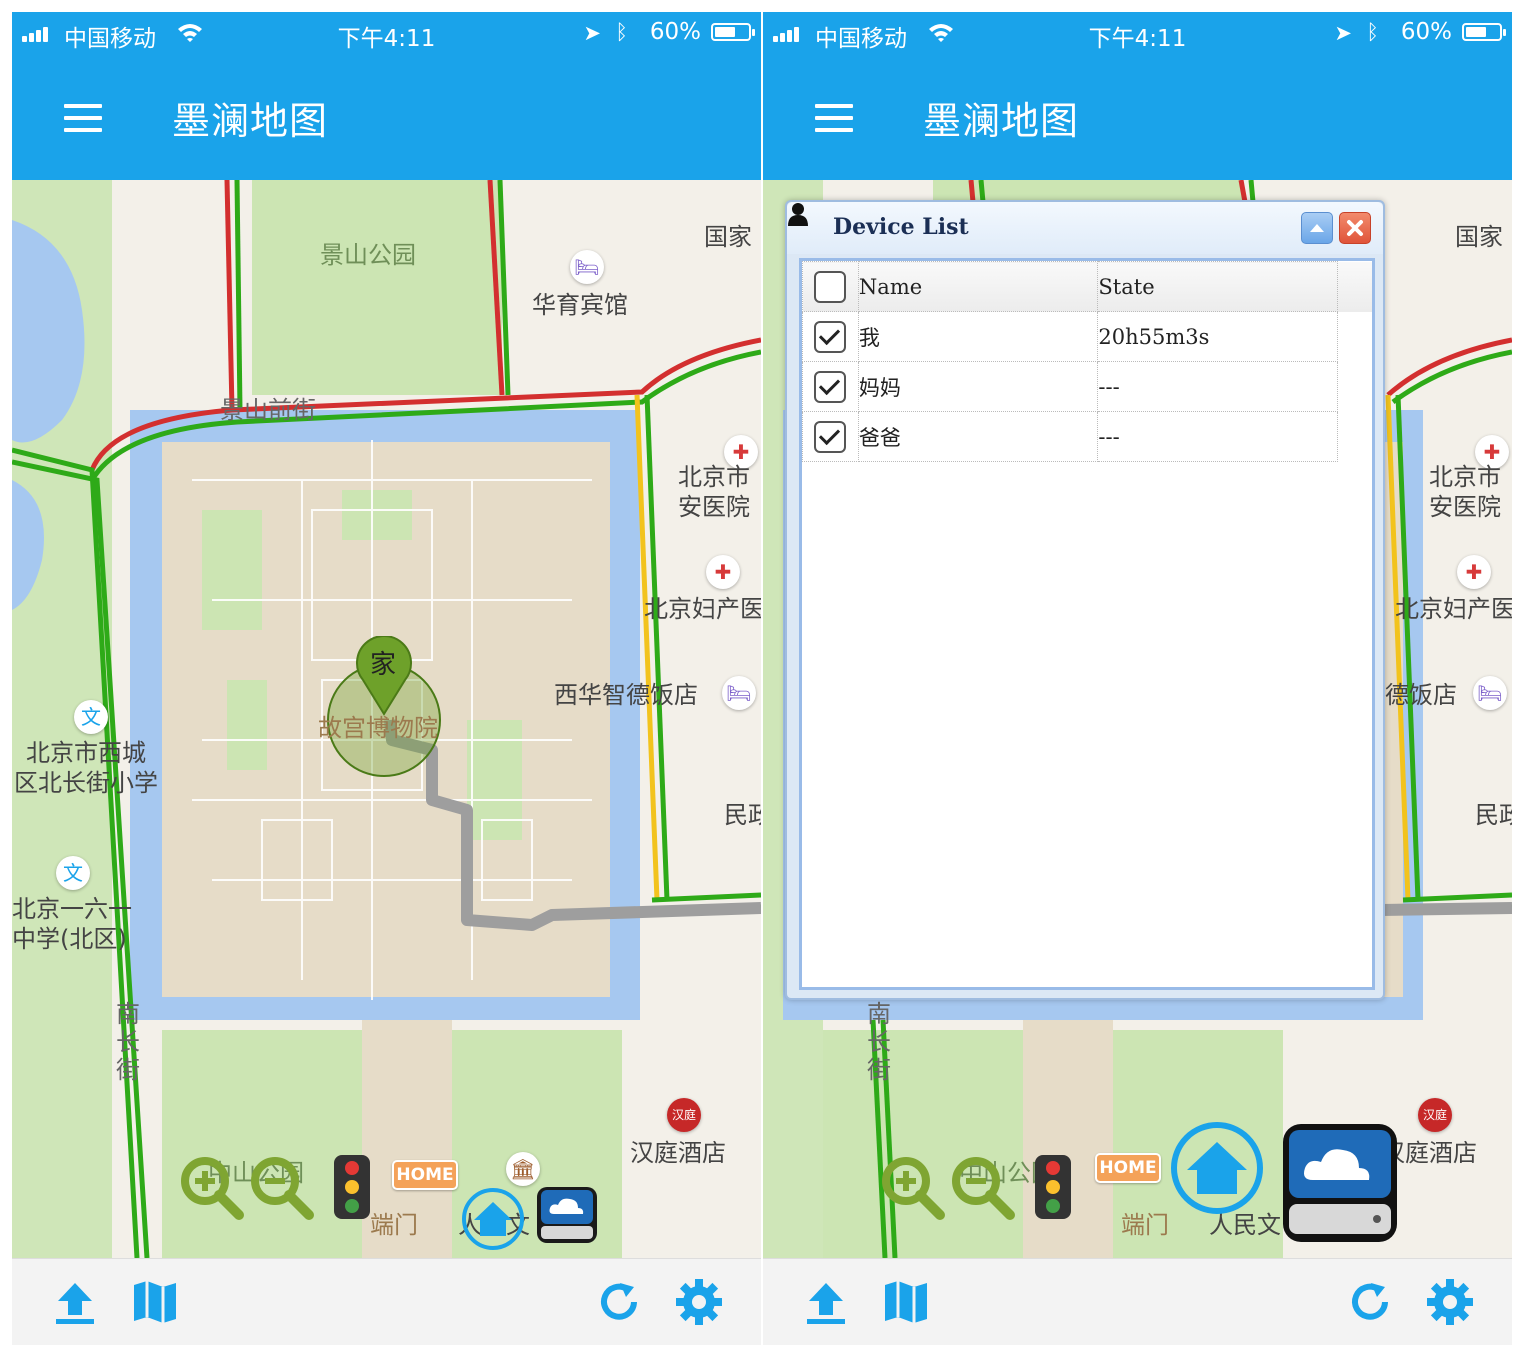 The image size is (1524, 1358). What do you see at coordinates (1354, 286) in the screenshot?
I see `header-filler` at bounding box center [1354, 286].